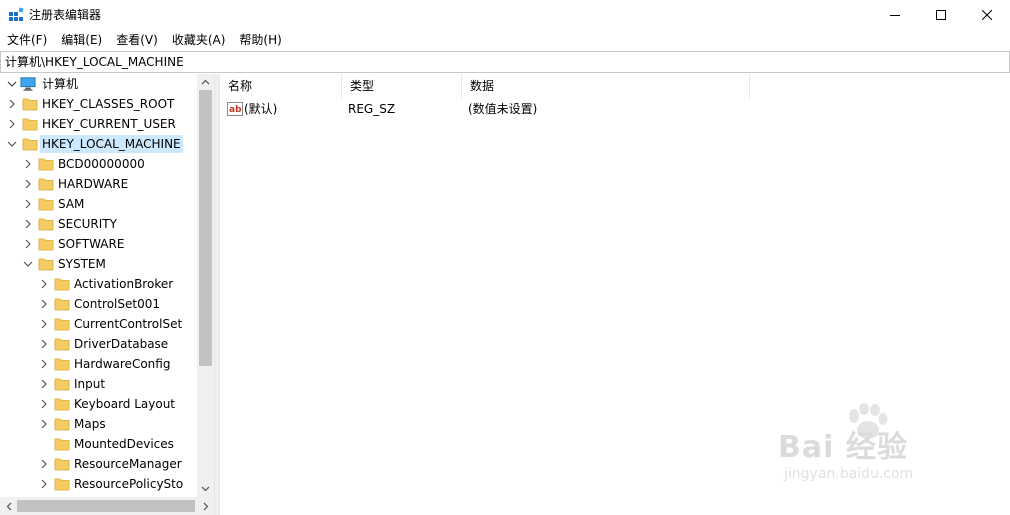 The height and width of the screenshot is (515, 1010). I want to click on tree-item-label: ResourcePolicySto, so click(129, 484).